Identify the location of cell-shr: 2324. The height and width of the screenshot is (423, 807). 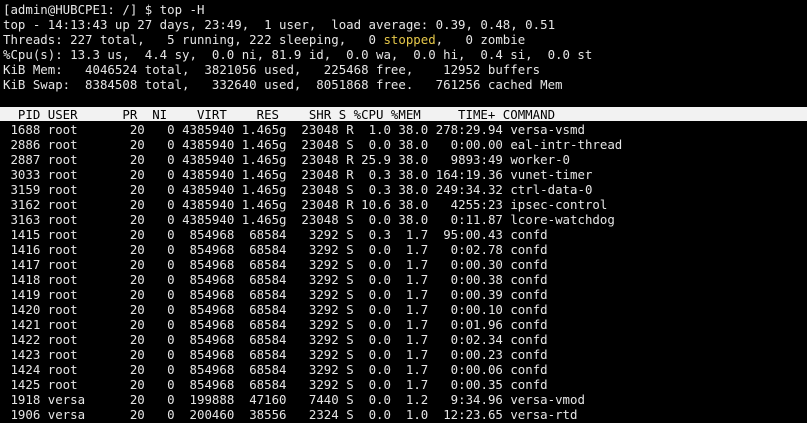
(320, 414).